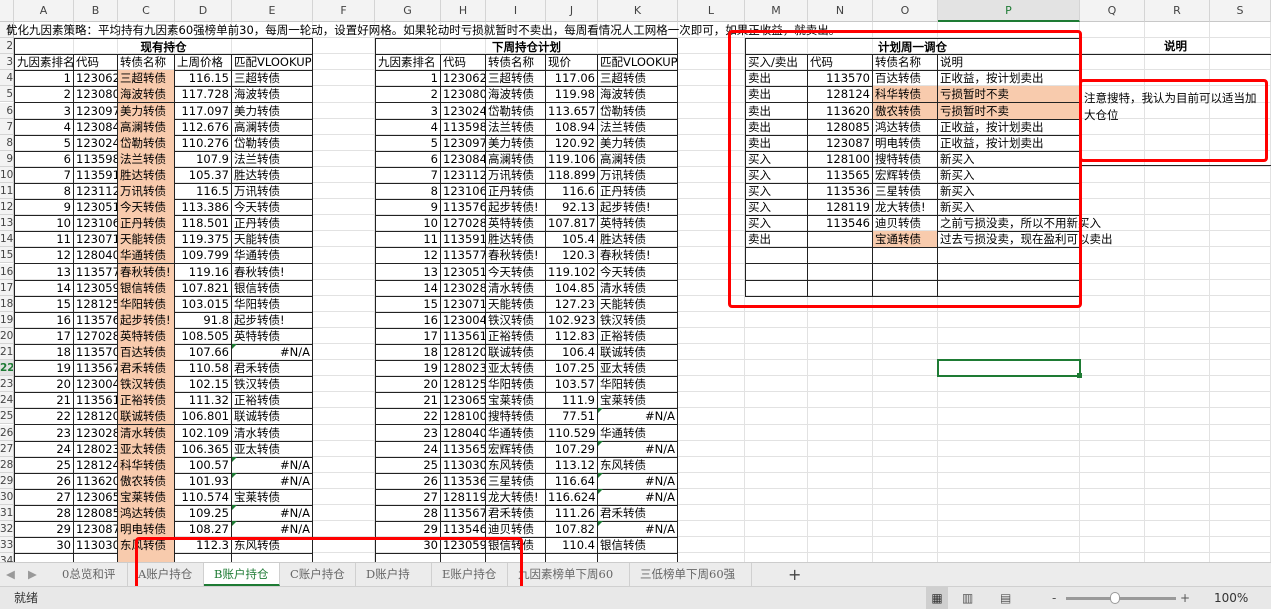 This screenshot has height=609, width=1271. Describe the element at coordinates (7, 433) in the screenshot. I see `row-header: 26` at that location.